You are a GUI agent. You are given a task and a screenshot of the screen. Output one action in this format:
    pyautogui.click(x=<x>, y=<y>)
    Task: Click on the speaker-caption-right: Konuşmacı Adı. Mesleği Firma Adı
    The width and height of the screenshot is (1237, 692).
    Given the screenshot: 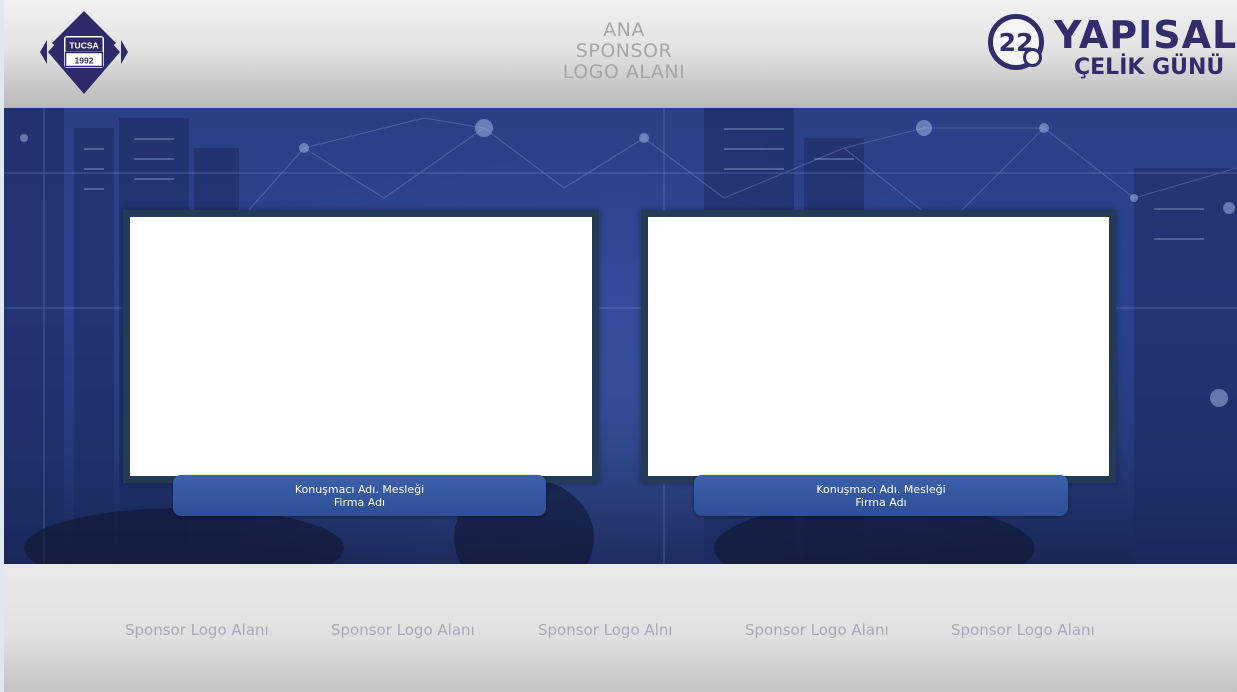 What is the action you would take?
    pyautogui.click(x=881, y=495)
    